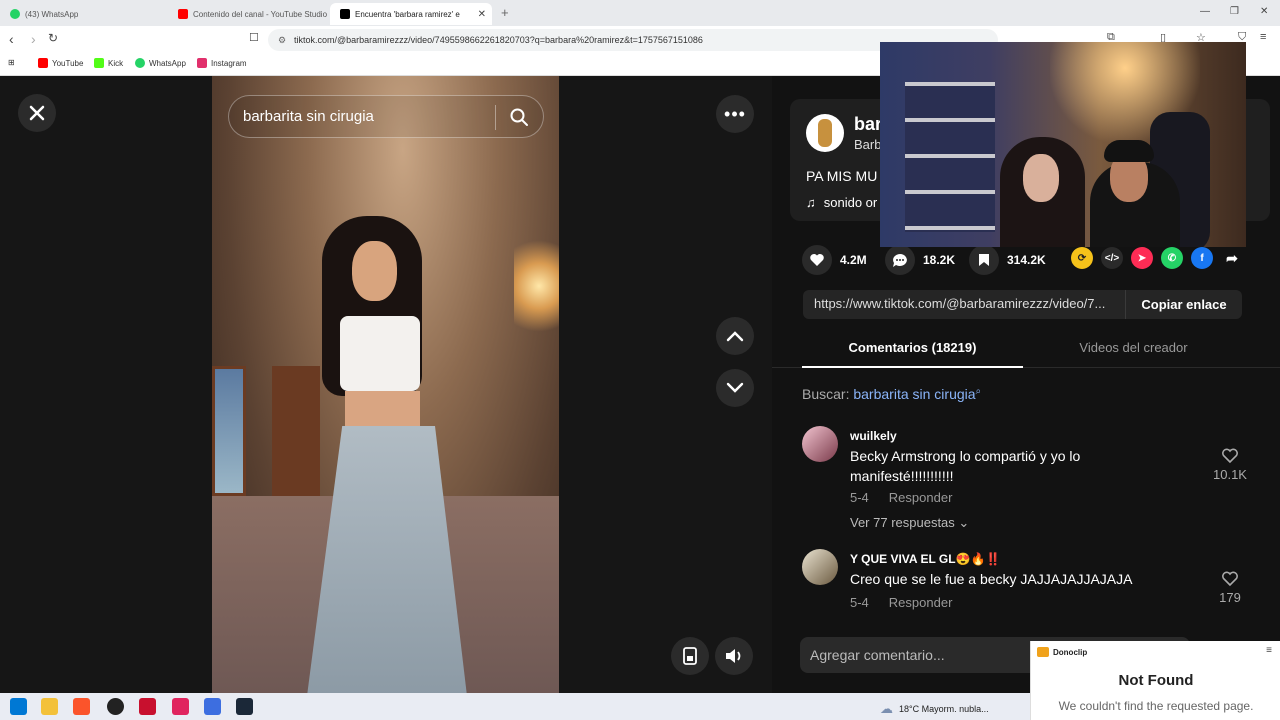 The width and height of the screenshot is (1280, 720). What do you see at coordinates (841, 202) in the screenshot?
I see `sound-link: ♫ sonido or` at bounding box center [841, 202].